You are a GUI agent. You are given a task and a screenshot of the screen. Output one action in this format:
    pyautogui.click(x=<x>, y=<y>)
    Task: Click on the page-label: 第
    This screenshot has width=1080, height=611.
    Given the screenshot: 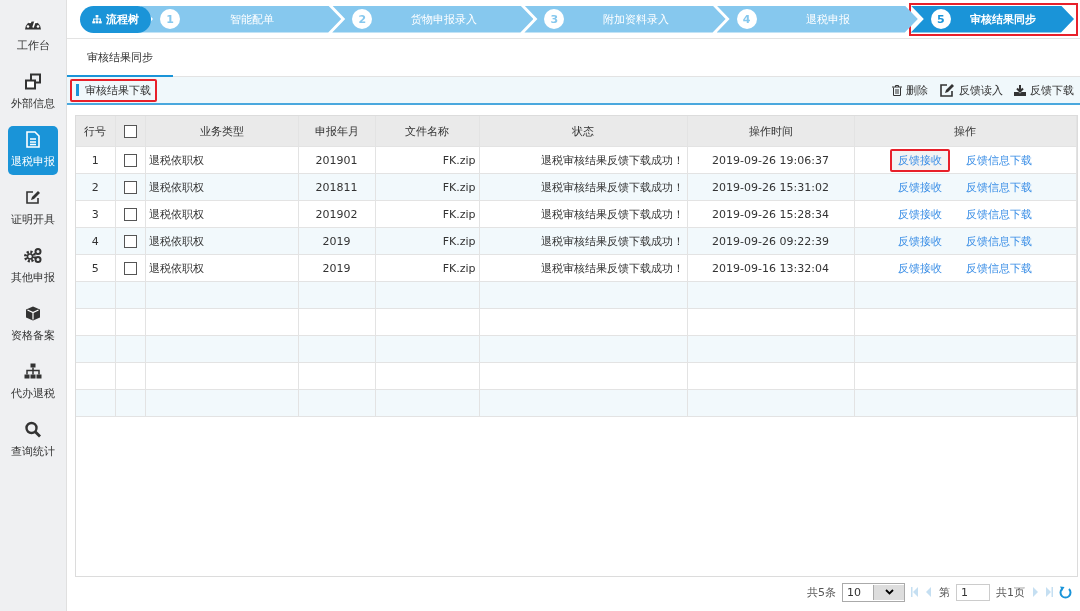 What is the action you would take?
    pyautogui.click(x=944, y=592)
    